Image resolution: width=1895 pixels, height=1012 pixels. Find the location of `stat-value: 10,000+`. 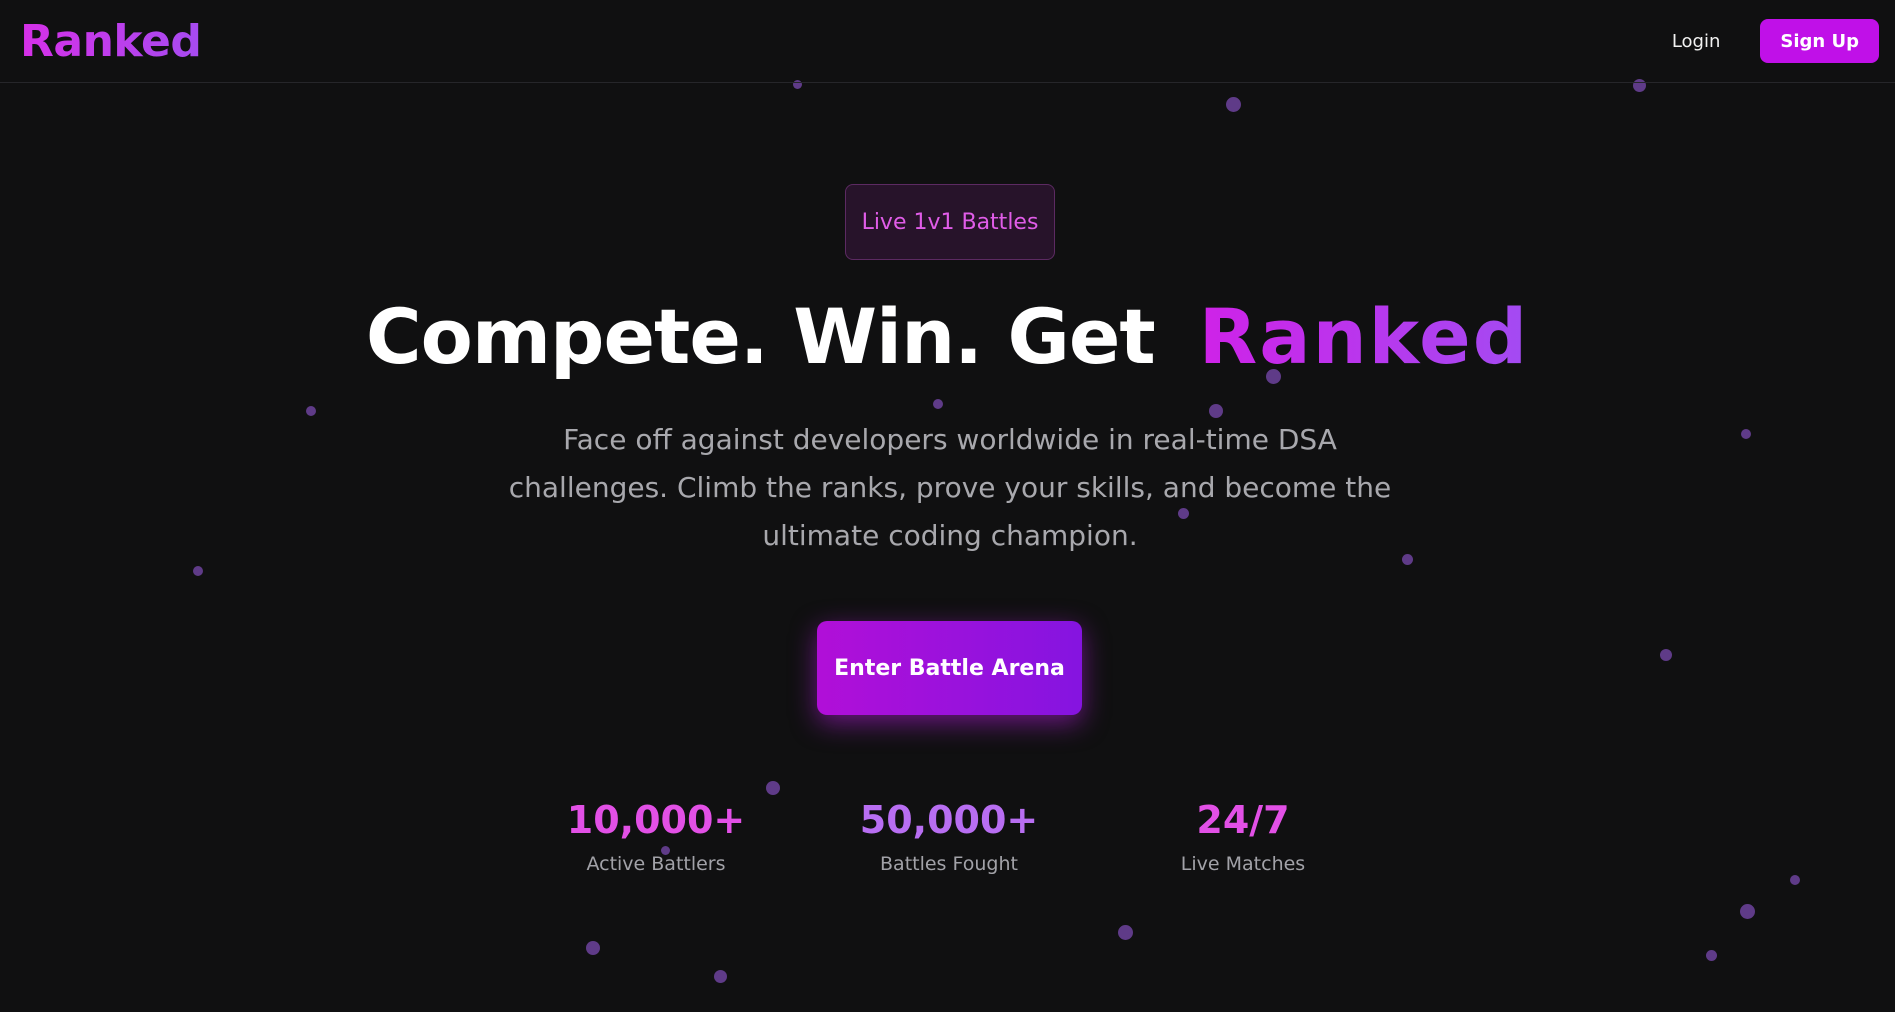

stat-value: 10,000+ is located at coordinates (656, 820).